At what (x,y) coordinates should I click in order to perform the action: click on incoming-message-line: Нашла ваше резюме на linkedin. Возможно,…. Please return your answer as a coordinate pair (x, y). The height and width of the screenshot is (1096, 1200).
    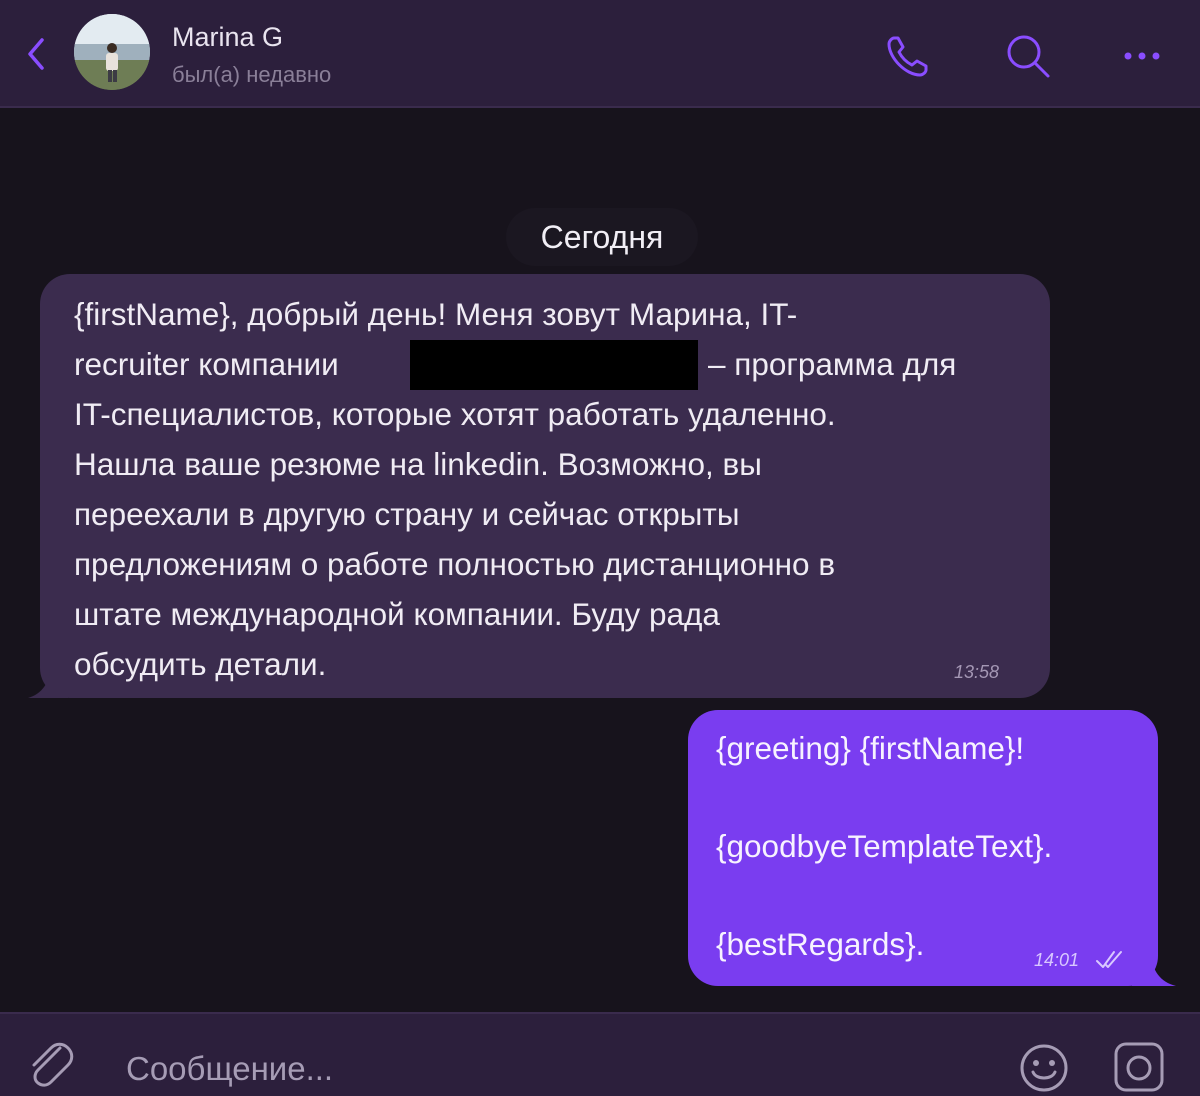
    Looking at the image, I should click on (418, 464).